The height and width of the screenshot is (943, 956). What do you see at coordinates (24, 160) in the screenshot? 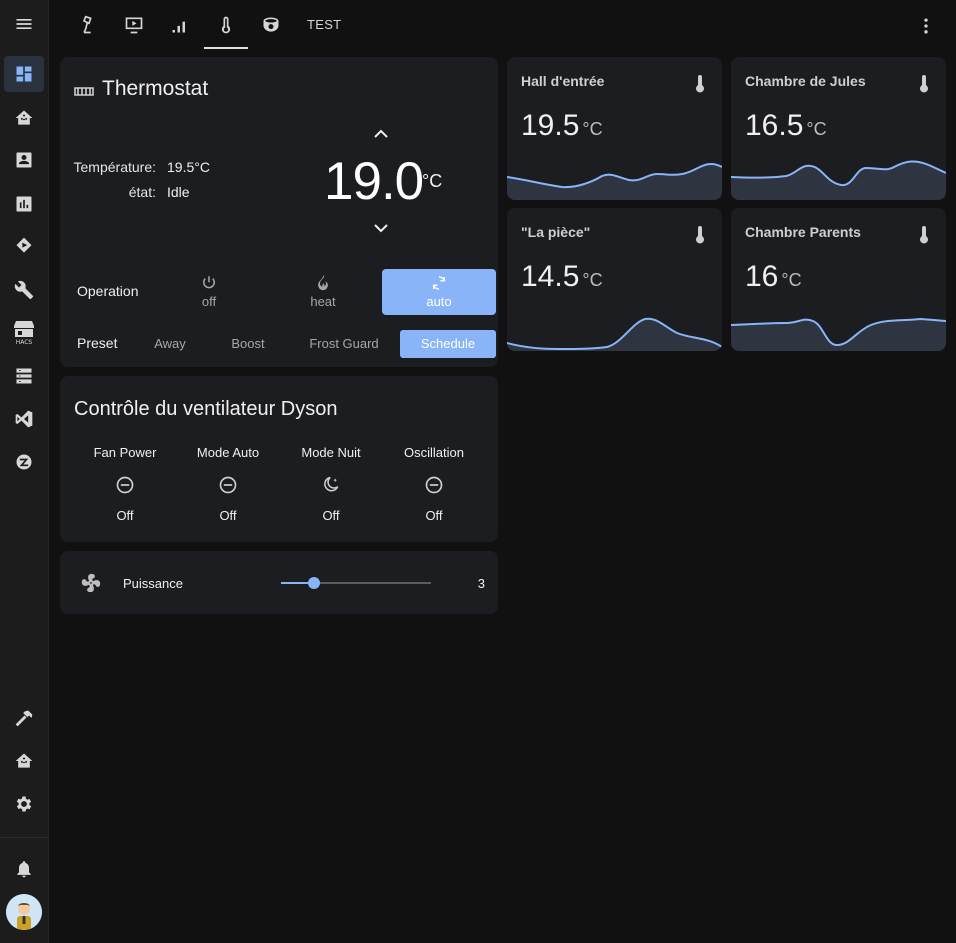
I see `account-box-icon` at bounding box center [24, 160].